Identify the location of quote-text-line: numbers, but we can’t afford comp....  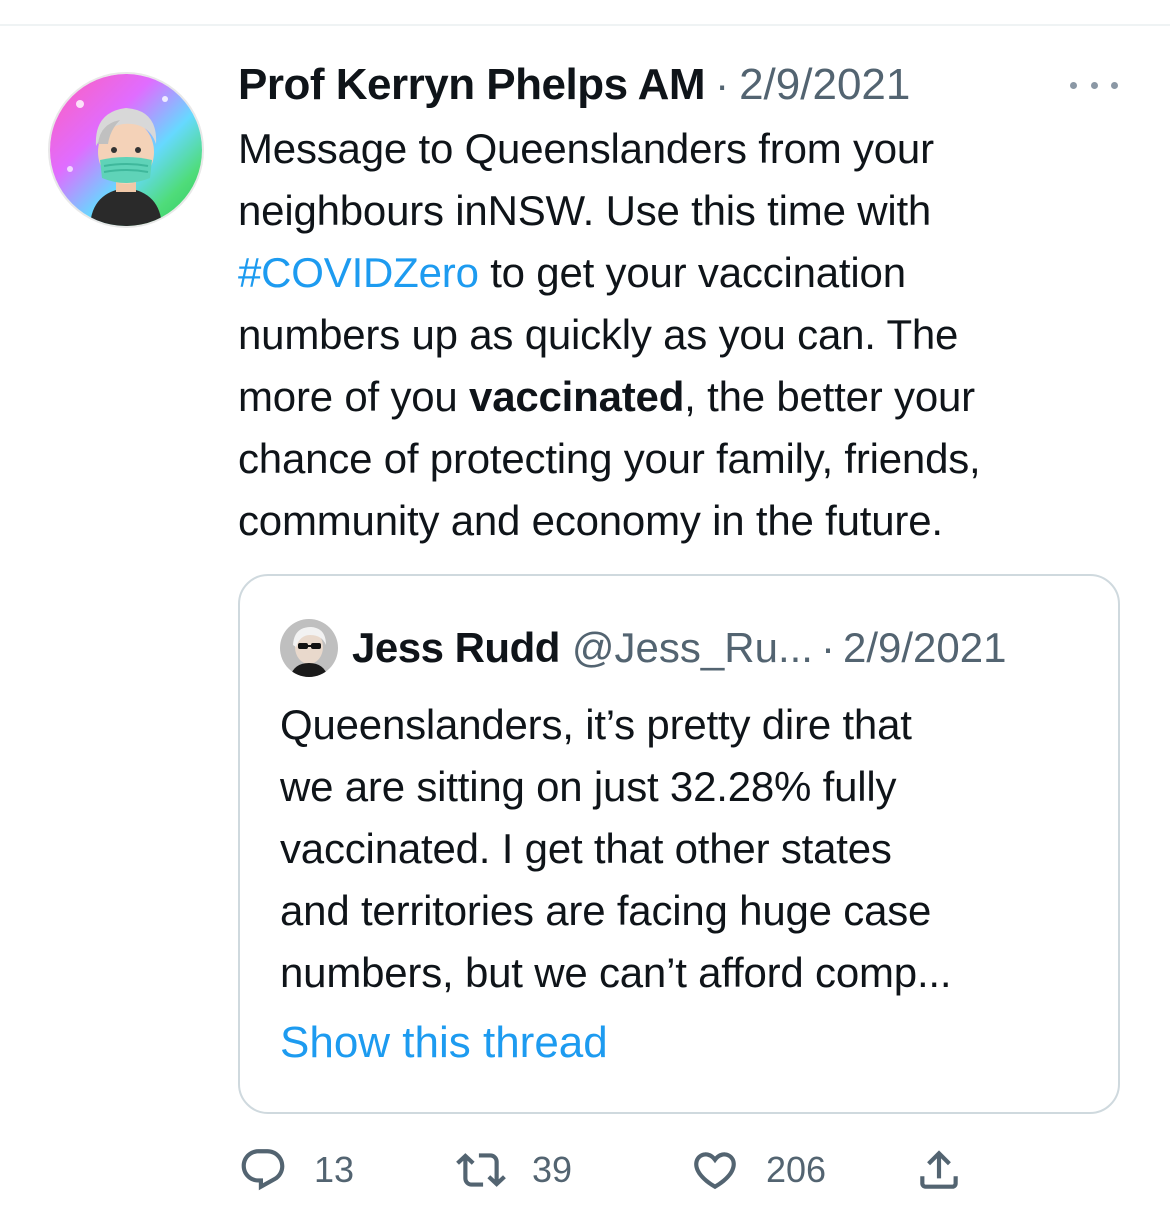
(616, 972).